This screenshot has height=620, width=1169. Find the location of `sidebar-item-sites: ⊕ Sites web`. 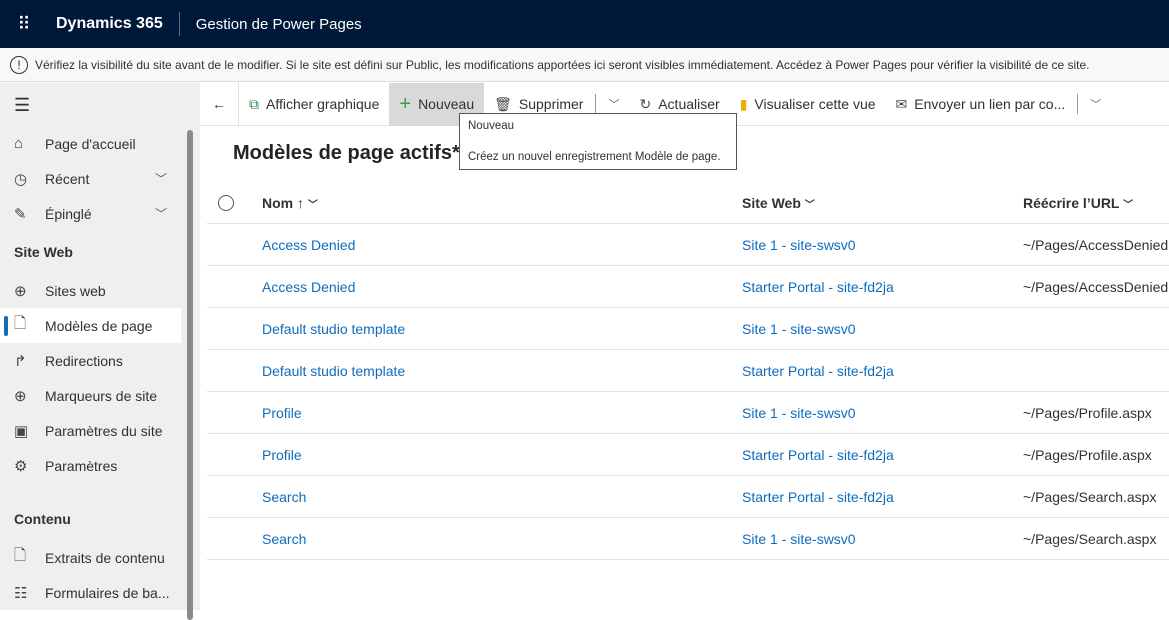

sidebar-item-sites: ⊕ Sites web is located at coordinates (90, 290).